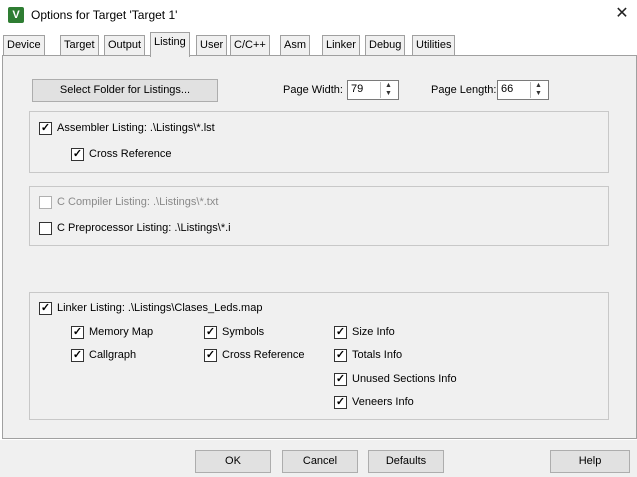 The width and height of the screenshot is (637, 477). What do you see at coordinates (373, 90) in the screenshot?
I see `page-width-spinner: 79 ▲ ▼` at bounding box center [373, 90].